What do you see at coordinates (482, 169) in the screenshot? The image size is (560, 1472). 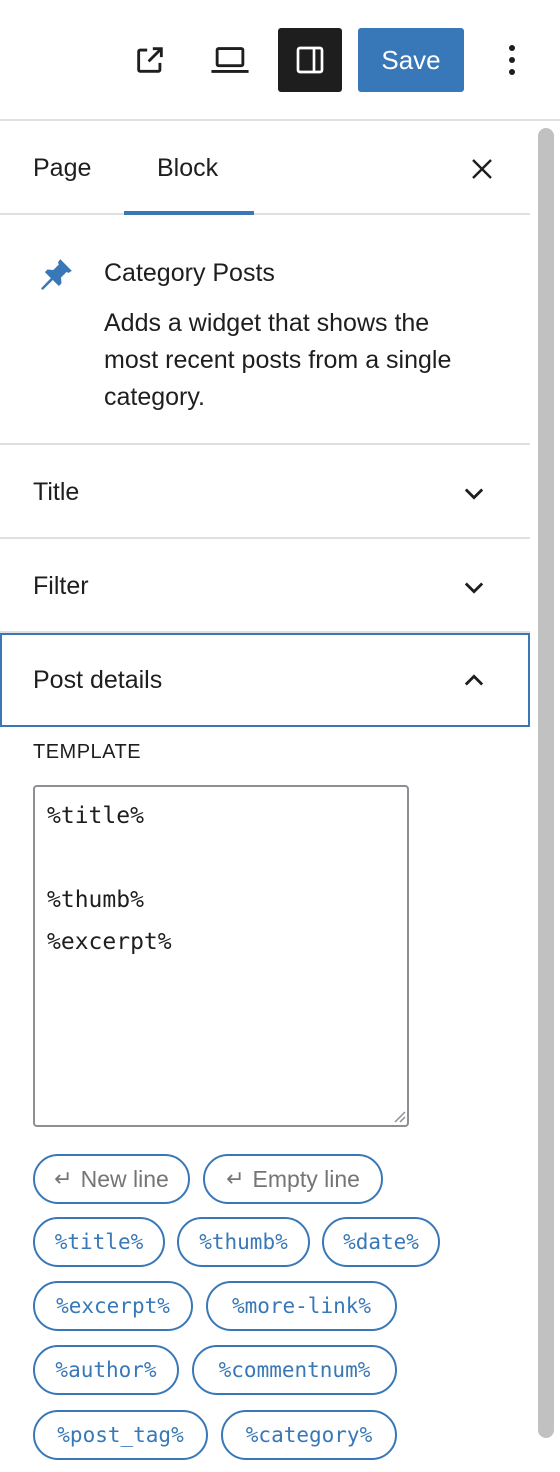 I see `close-icon` at bounding box center [482, 169].